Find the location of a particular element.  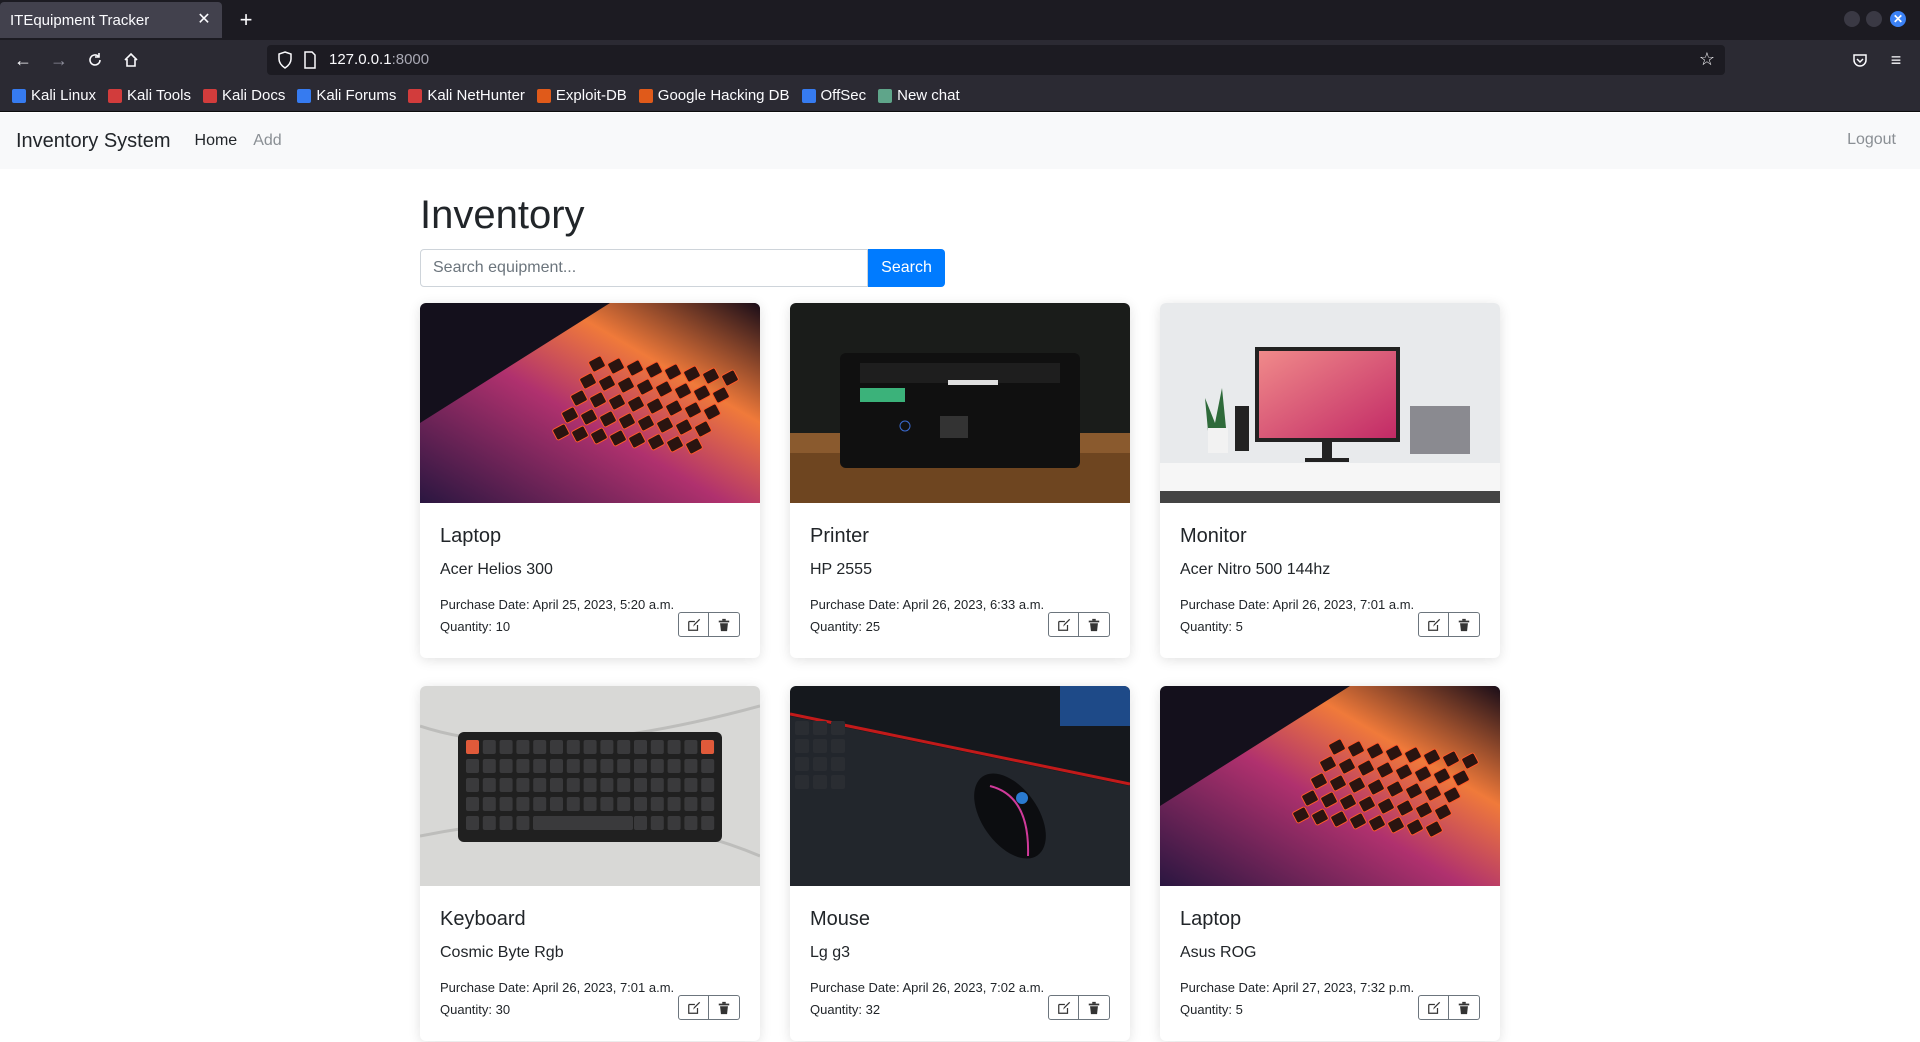

home-icon is located at coordinates (131, 60).